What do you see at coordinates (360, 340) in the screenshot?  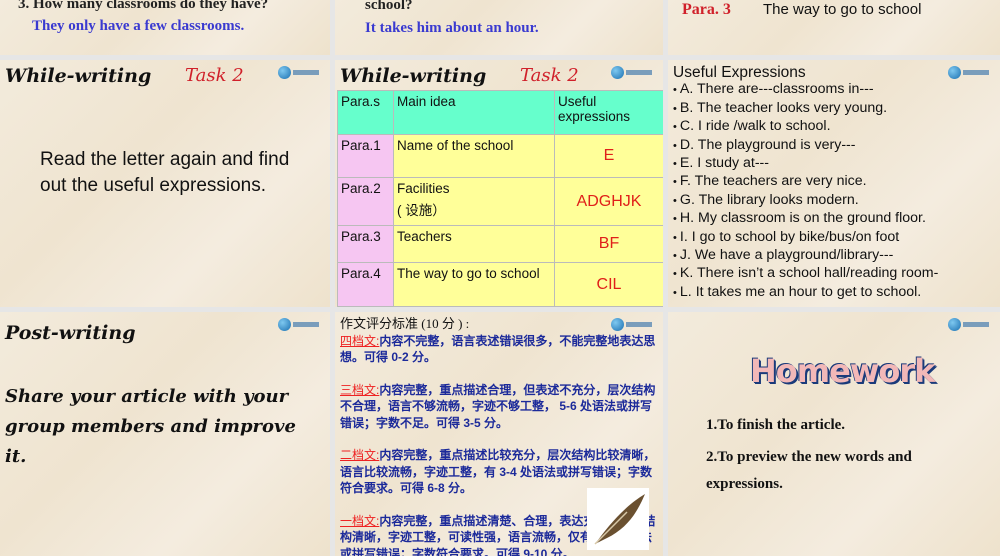 I see `level-label: 四档文:` at bounding box center [360, 340].